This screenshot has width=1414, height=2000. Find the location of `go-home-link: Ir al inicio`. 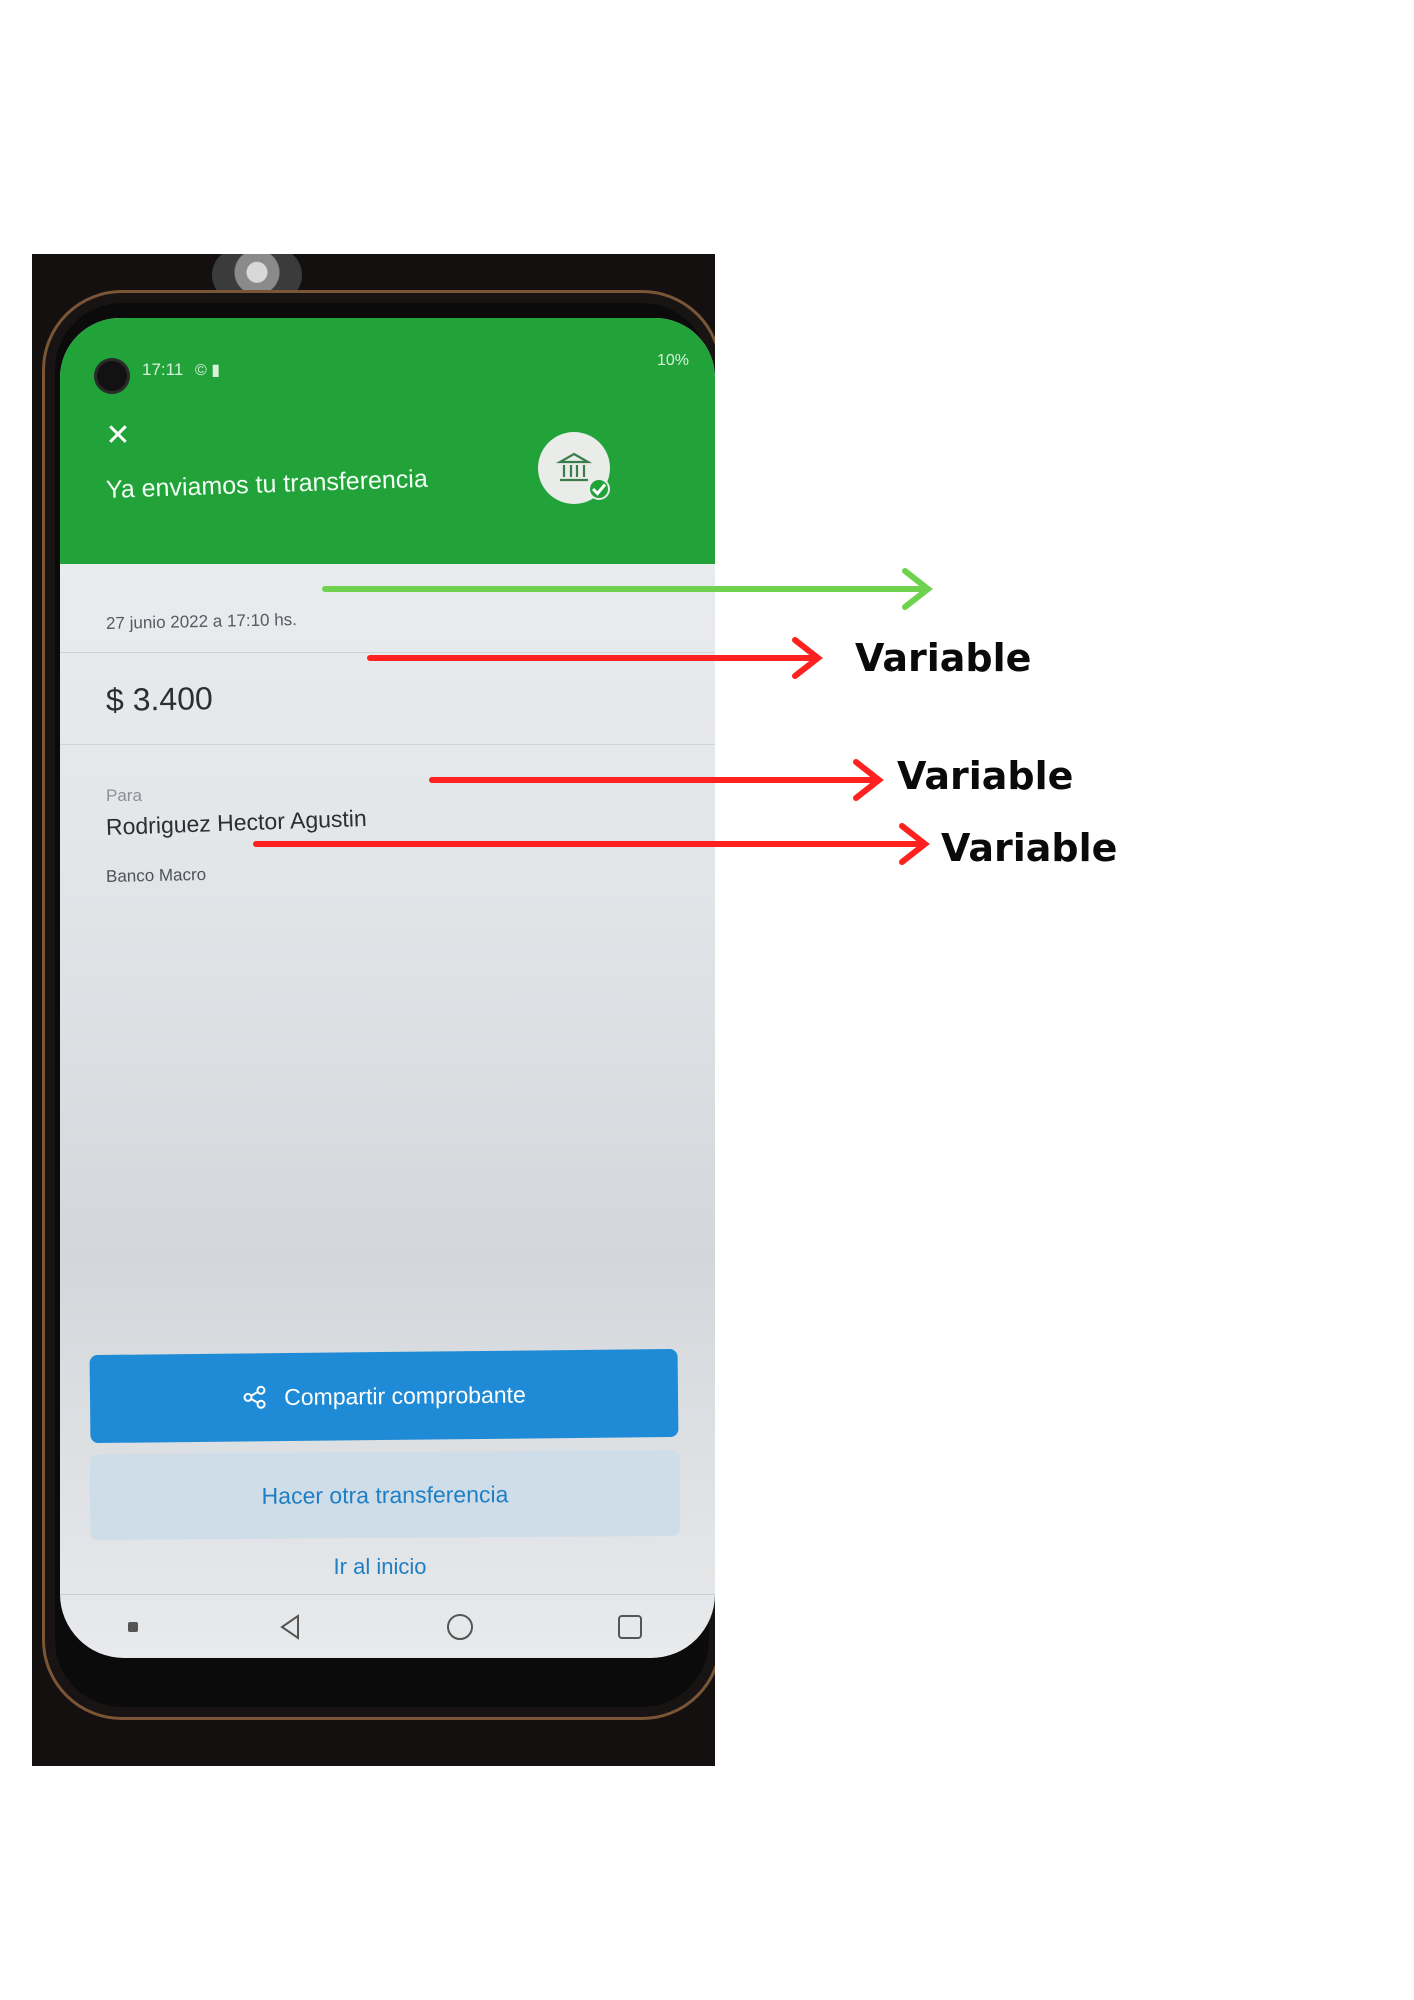

go-home-link: Ir al inicio is located at coordinates (380, 1567).